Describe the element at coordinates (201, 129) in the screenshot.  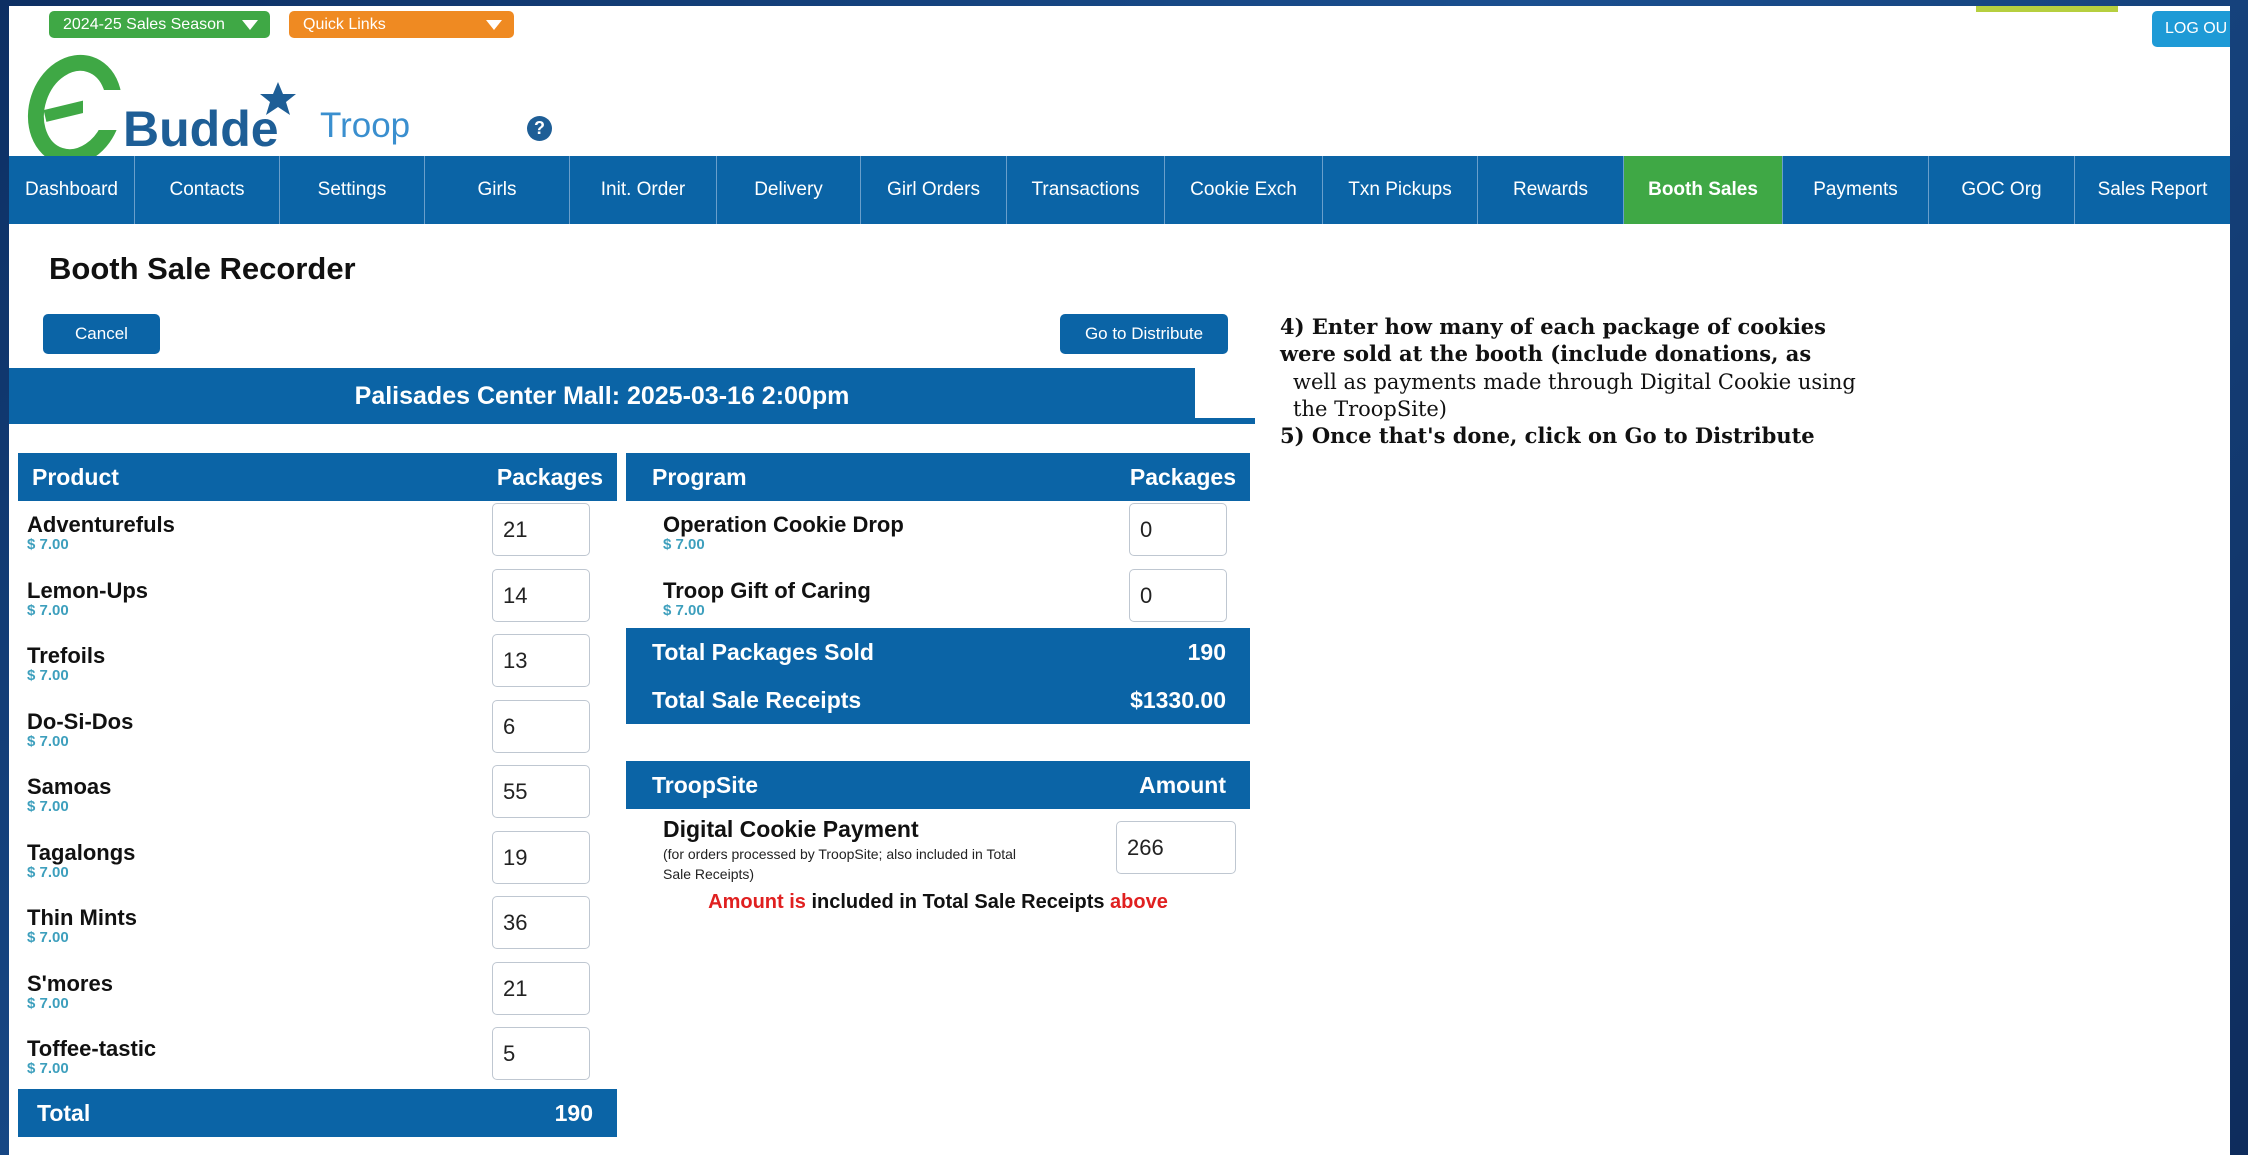
I see `brand-text: Budde` at that location.